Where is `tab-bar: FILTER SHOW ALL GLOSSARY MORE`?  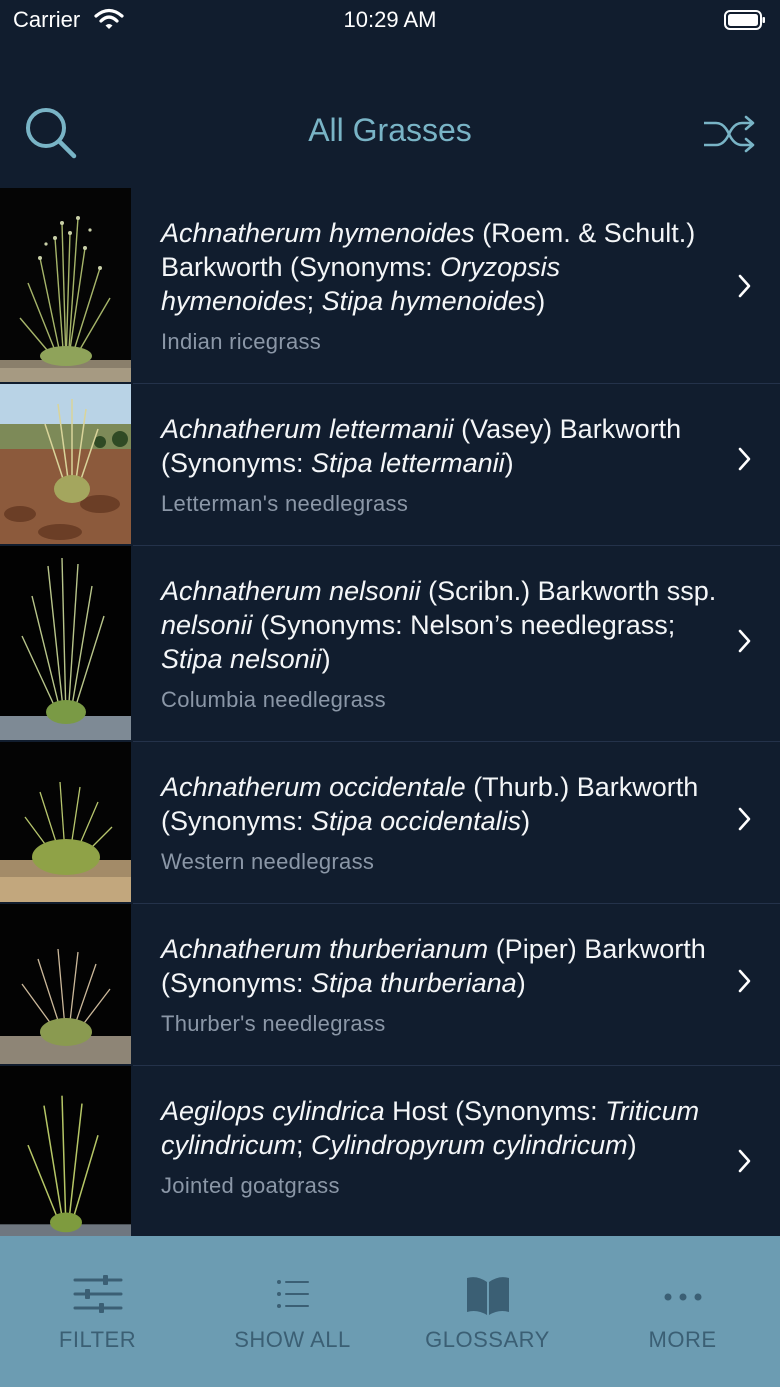 tab-bar: FILTER SHOW ALL GLOSSARY MORE is located at coordinates (390, 1311).